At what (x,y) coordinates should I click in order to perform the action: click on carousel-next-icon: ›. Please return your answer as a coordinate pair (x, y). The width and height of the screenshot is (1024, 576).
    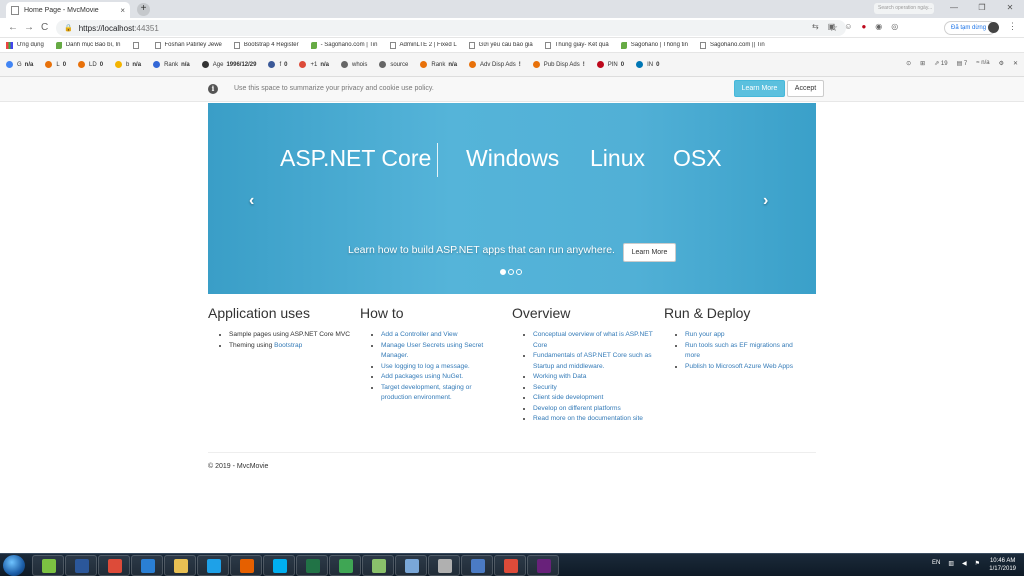
    Looking at the image, I should click on (765, 201).